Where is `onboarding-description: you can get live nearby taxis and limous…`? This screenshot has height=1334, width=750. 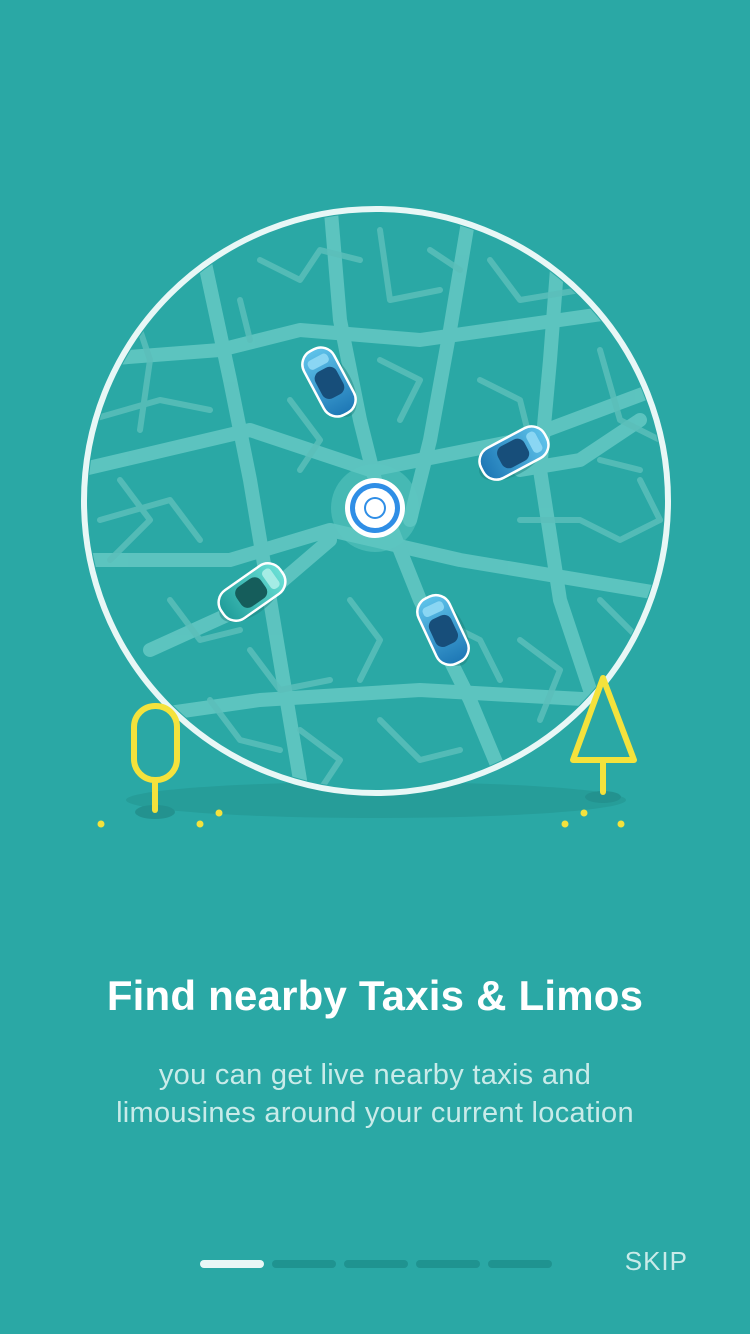
onboarding-description: you can get live nearby taxis and limous… is located at coordinates (375, 1094).